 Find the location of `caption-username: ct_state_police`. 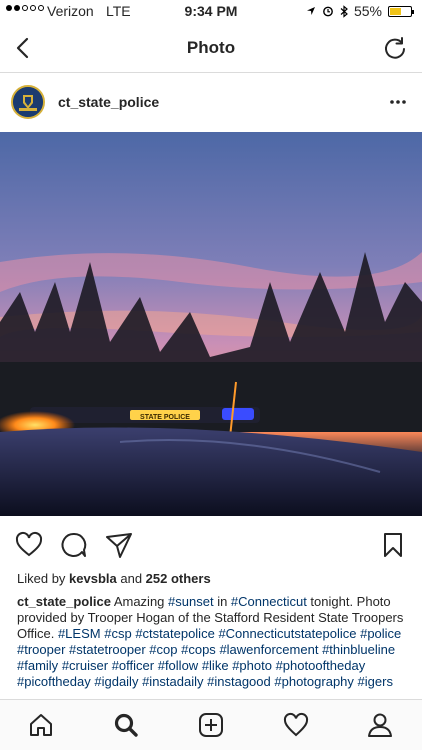

caption-username: ct_state_police is located at coordinates (64, 601).